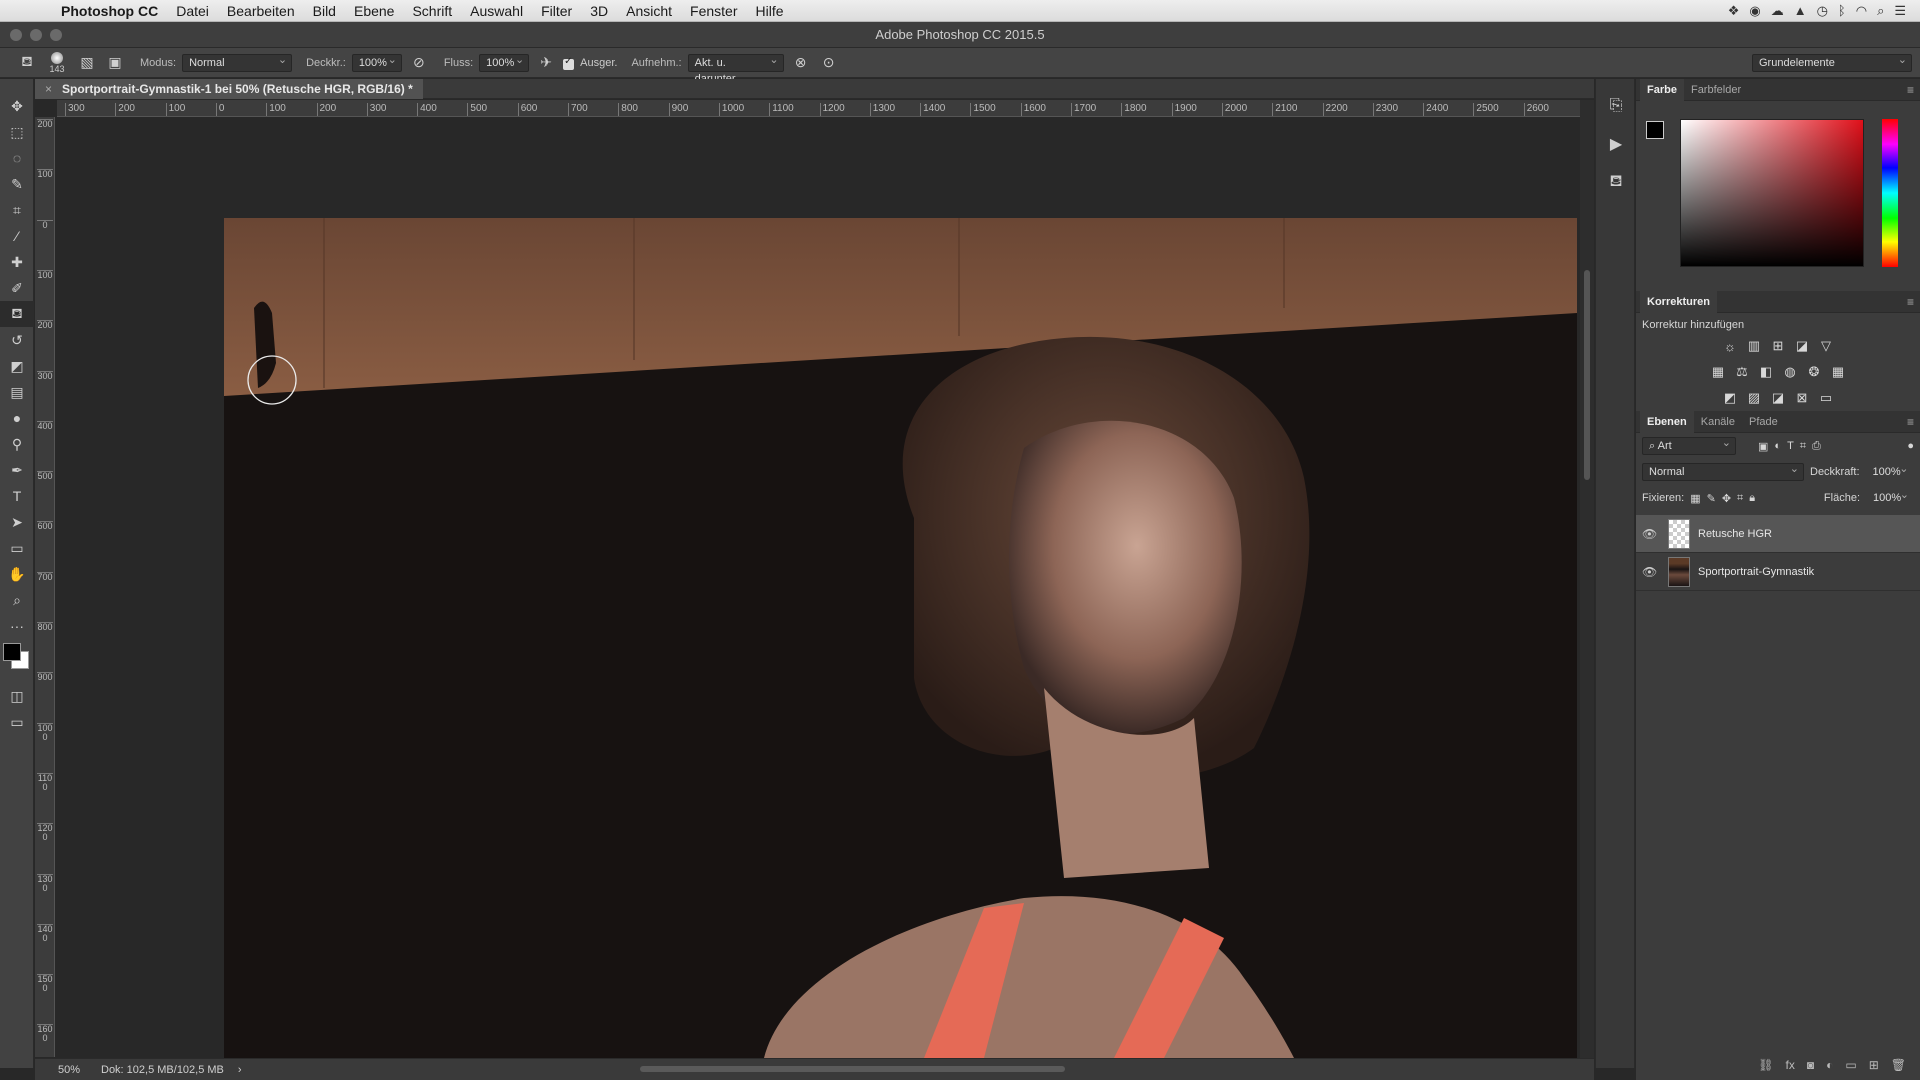 Image resolution: width=1920 pixels, height=1080 pixels. What do you see at coordinates (1814, 372) in the screenshot?
I see `channel-mixer-icon: ❂` at bounding box center [1814, 372].